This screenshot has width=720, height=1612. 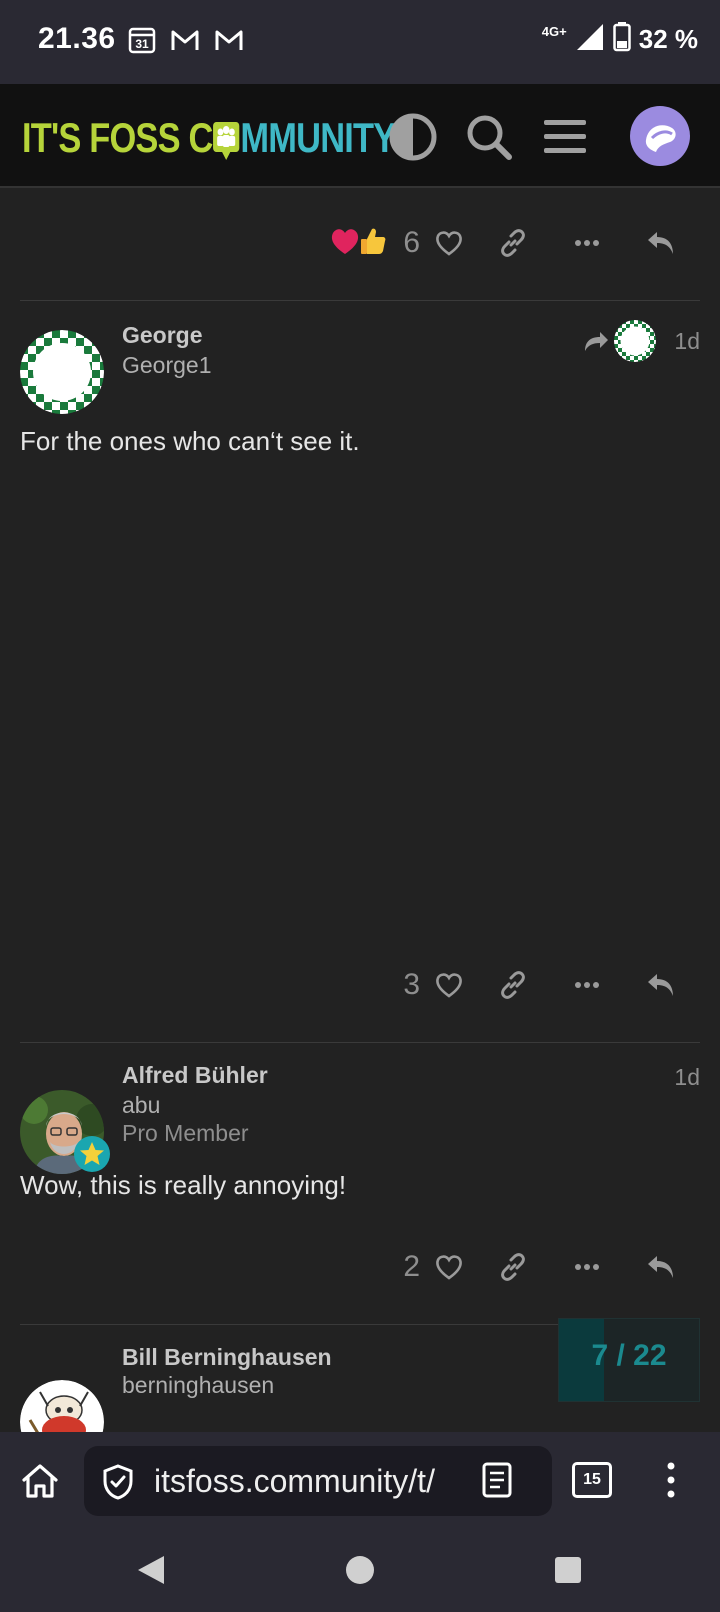 I want to click on home-button, so click(x=40, y=1483).